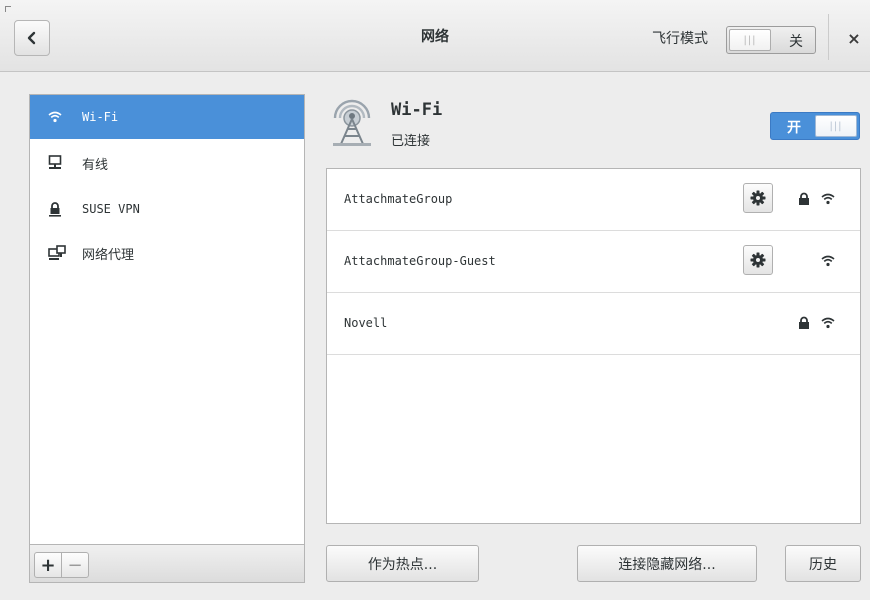 The image size is (870, 600). I want to click on wifi-power-switch: 开 |||, so click(815, 126).